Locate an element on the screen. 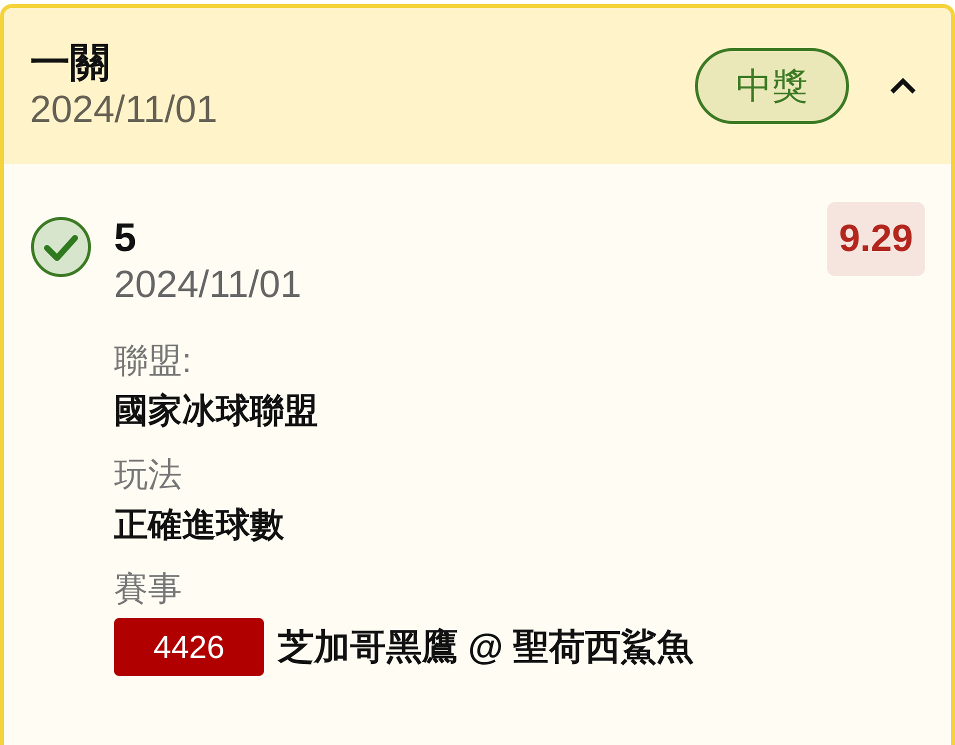  detail-value: 正確進球數 is located at coordinates (199, 525).